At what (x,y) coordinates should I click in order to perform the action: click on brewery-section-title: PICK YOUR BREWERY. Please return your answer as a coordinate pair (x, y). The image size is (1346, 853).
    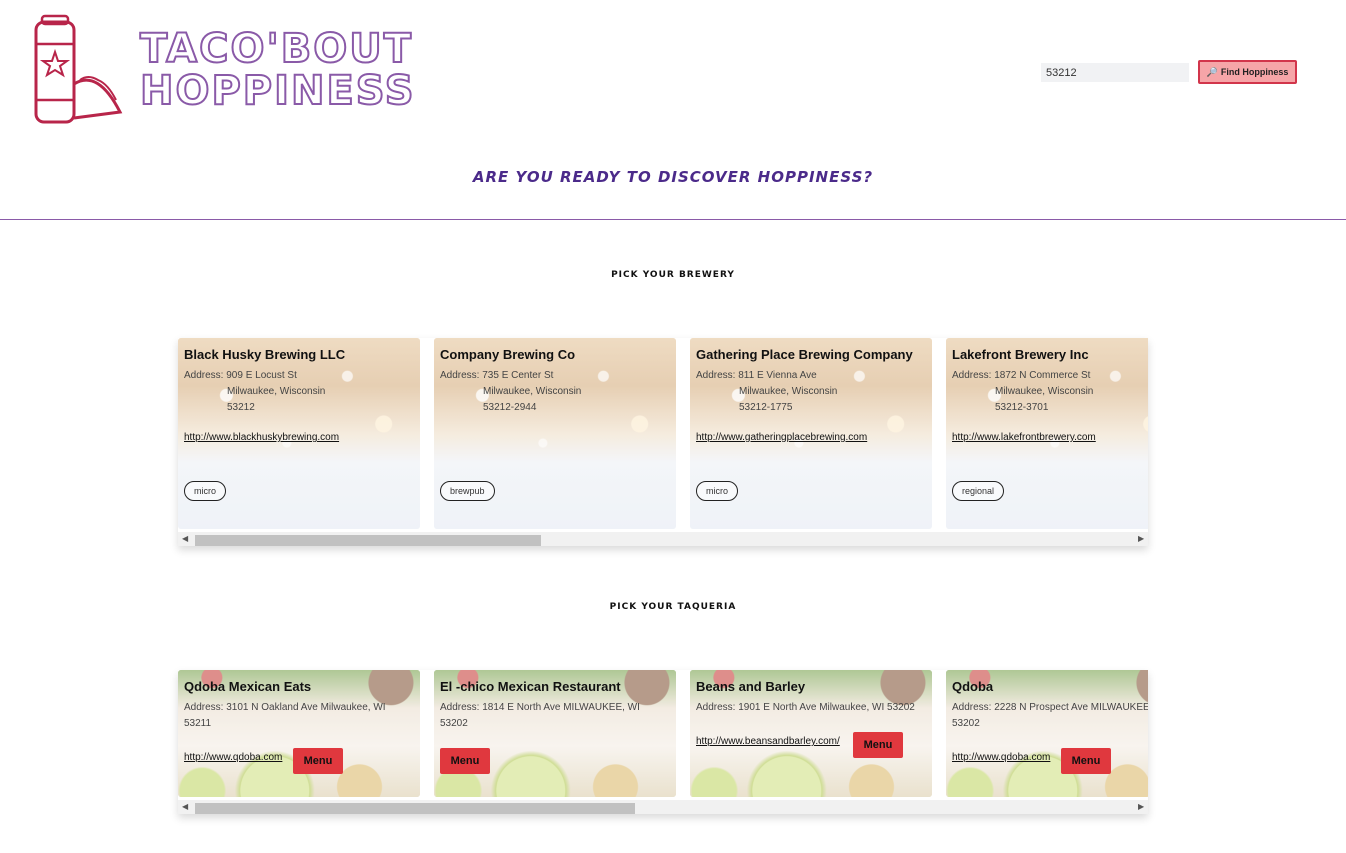
    Looking at the image, I should click on (673, 275).